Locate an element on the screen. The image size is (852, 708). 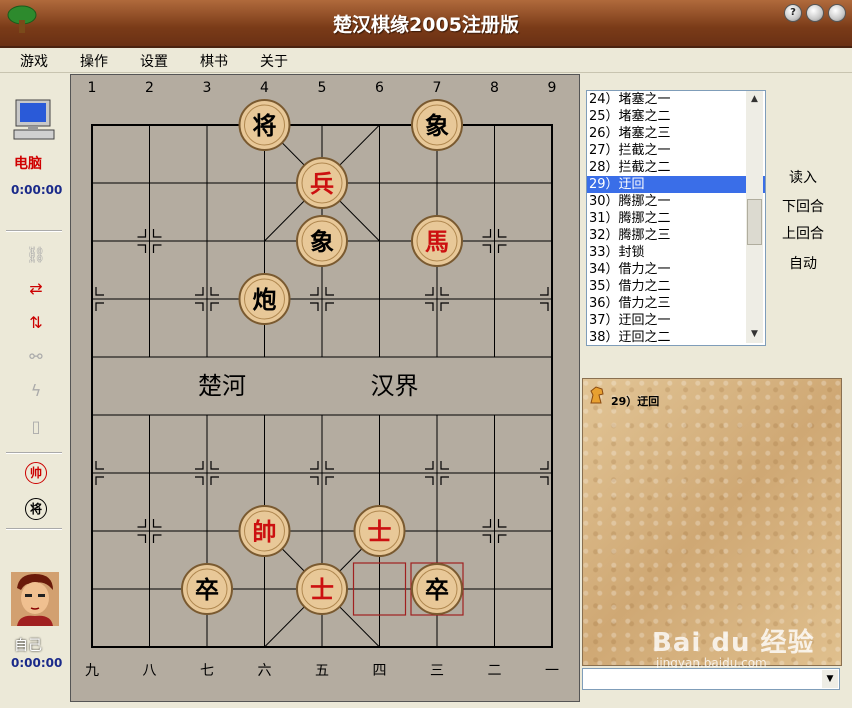
file-number-top: 6 is located at coordinates (379, 88).